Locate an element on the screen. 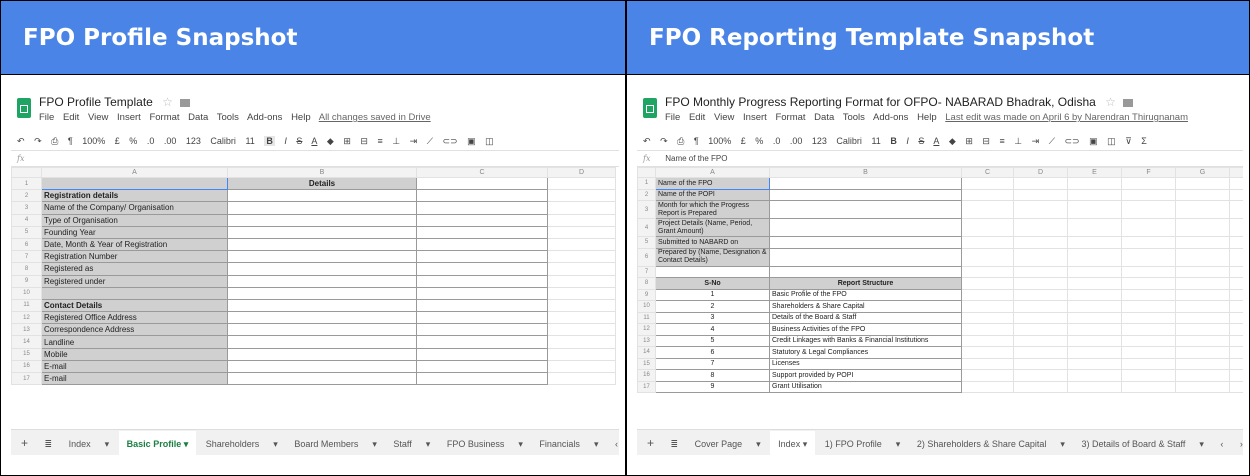 The image size is (1250, 476). align-icon: ≡ is located at coordinates (1001, 141).